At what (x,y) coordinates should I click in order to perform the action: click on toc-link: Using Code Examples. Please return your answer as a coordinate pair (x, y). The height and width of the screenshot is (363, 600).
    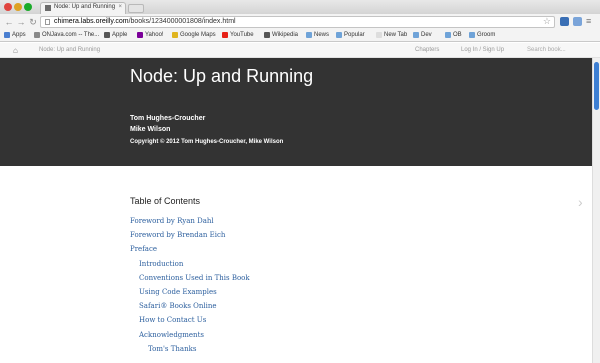
    Looking at the image, I should click on (178, 292).